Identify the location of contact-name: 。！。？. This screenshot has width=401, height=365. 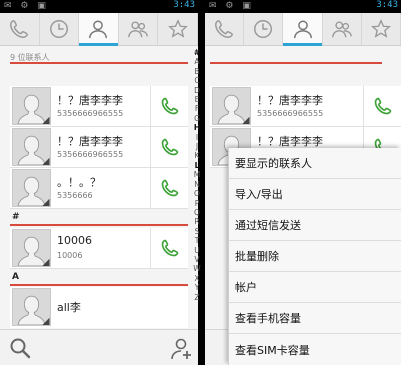
(79, 182).